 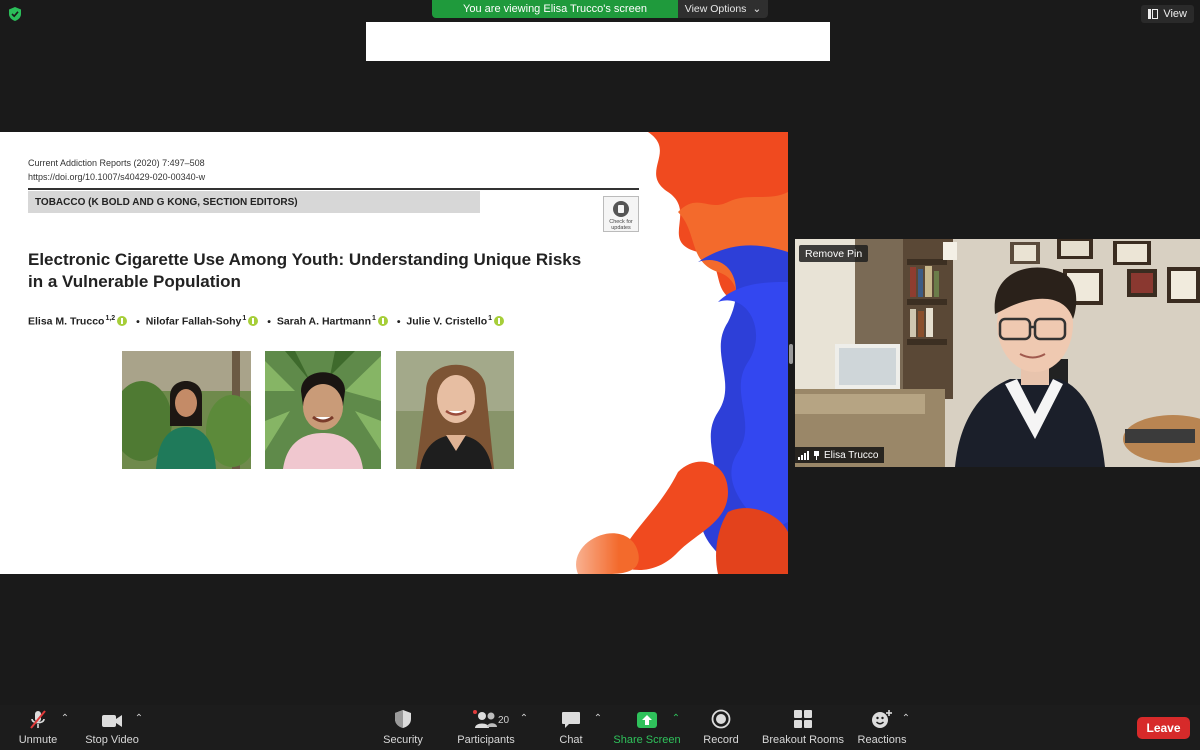 What do you see at coordinates (621, 225) in the screenshot?
I see `check-updates-label: Check for updates` at bounding box center [621, 225].